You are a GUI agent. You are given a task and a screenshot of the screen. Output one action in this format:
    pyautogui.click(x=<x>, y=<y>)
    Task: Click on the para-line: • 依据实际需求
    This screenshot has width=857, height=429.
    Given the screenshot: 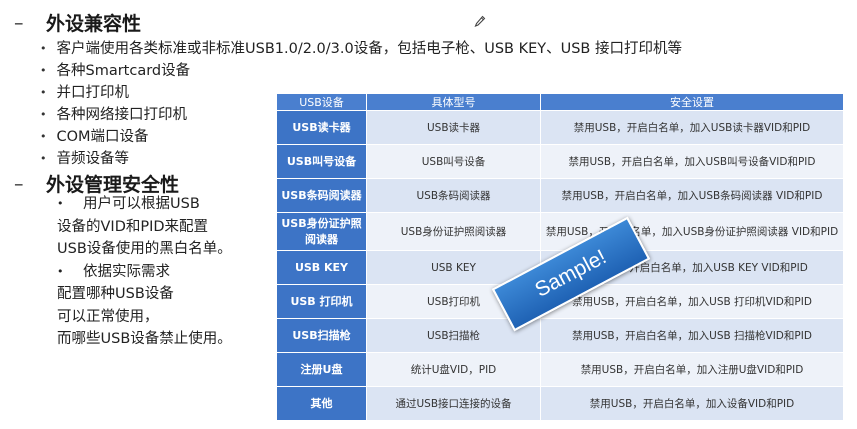 What is the action you would take?
    pyautogui.click(x=144, y=272)
    